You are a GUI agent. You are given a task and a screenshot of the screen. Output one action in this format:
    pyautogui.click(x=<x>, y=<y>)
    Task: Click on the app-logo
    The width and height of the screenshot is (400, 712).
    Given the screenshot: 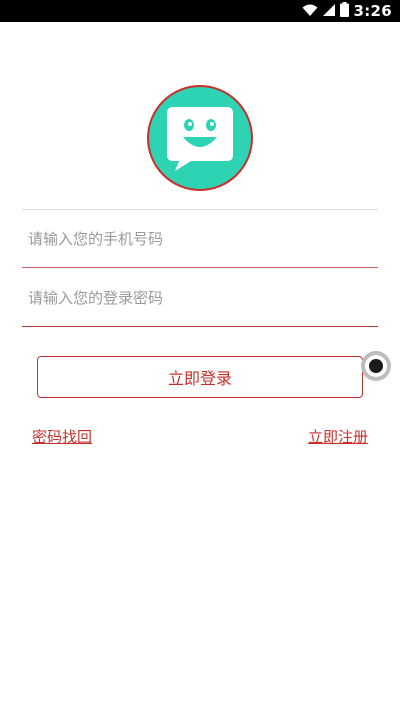 What is the action you would take?
    pyautogui.click(x=200, y=138)
    